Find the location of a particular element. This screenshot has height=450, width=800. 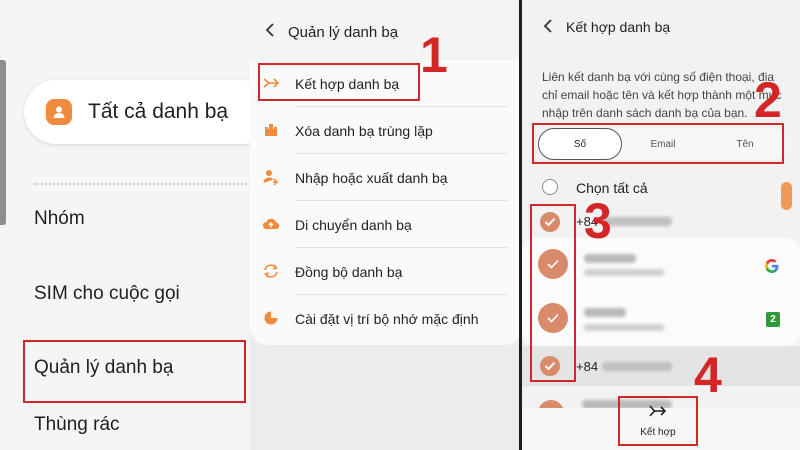

all-contacts-label: Tất cả danh bạ is located at coordinates (158, 111).